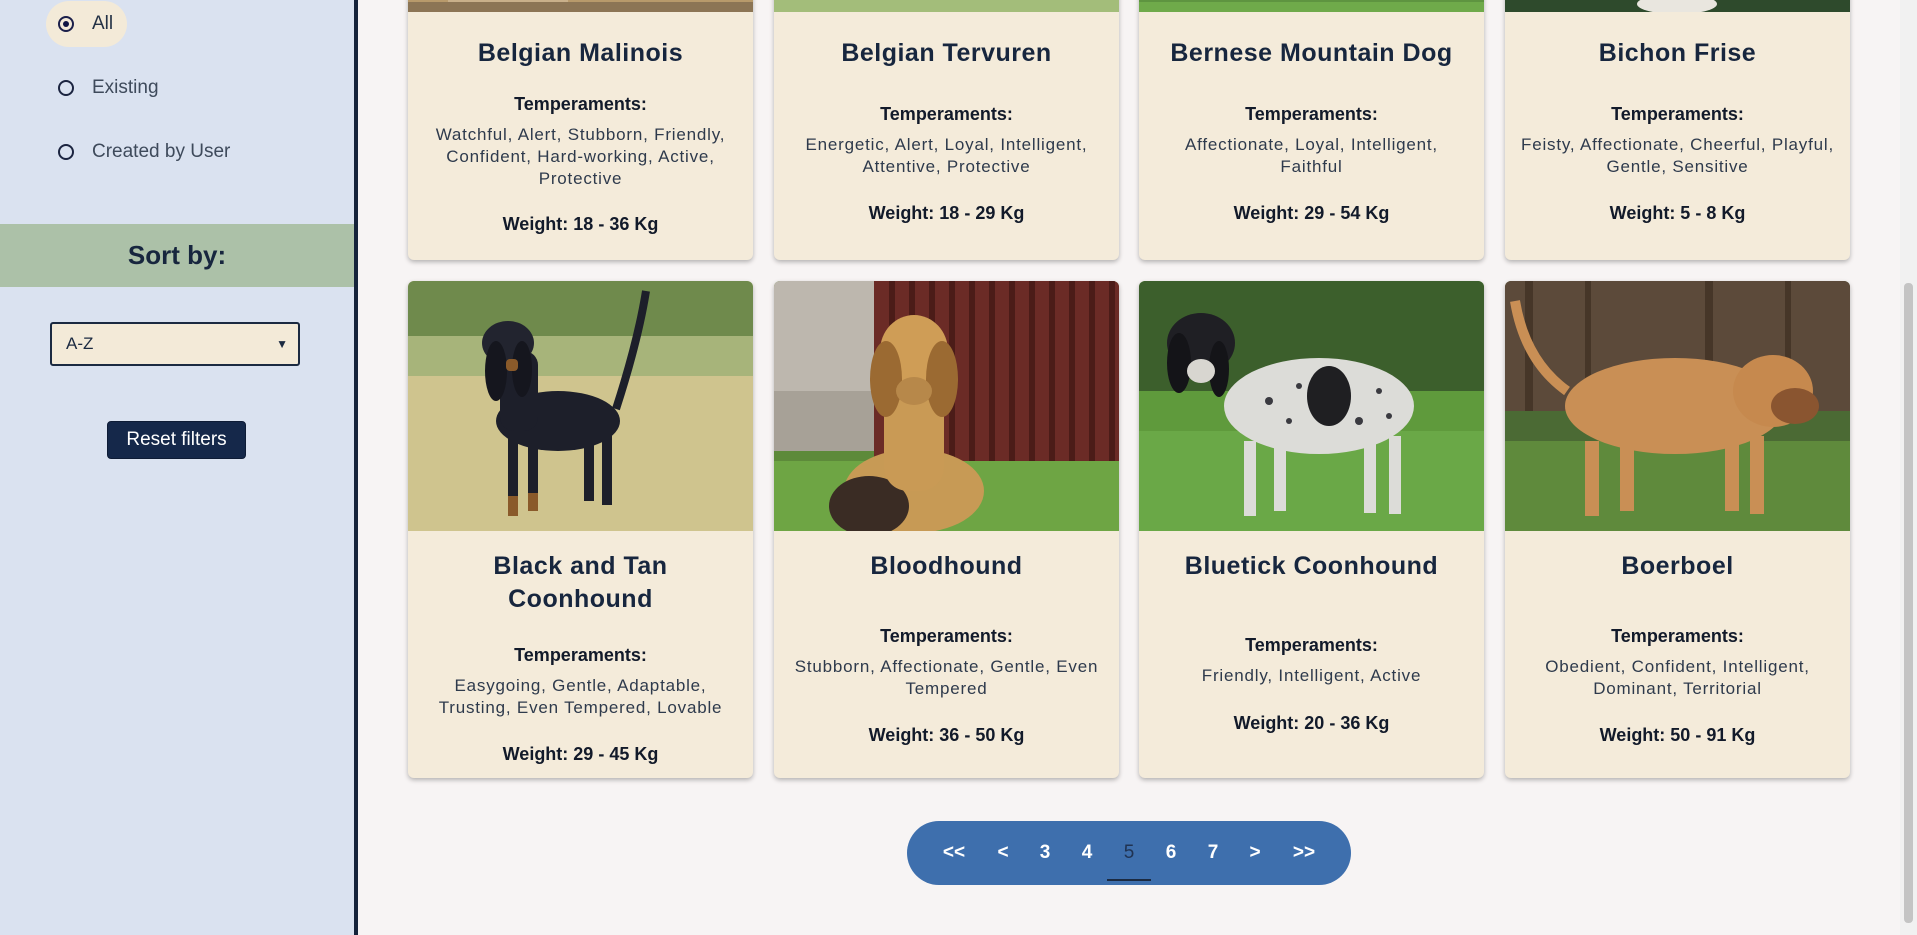 Image resolution: width=1917 pixels, height=935 pixels. What do you see at coordinates (946, 213) in the screenshot?
I see `dog-weight: Weight: 18 - 29 Kg` at bounding box center [946, 213].